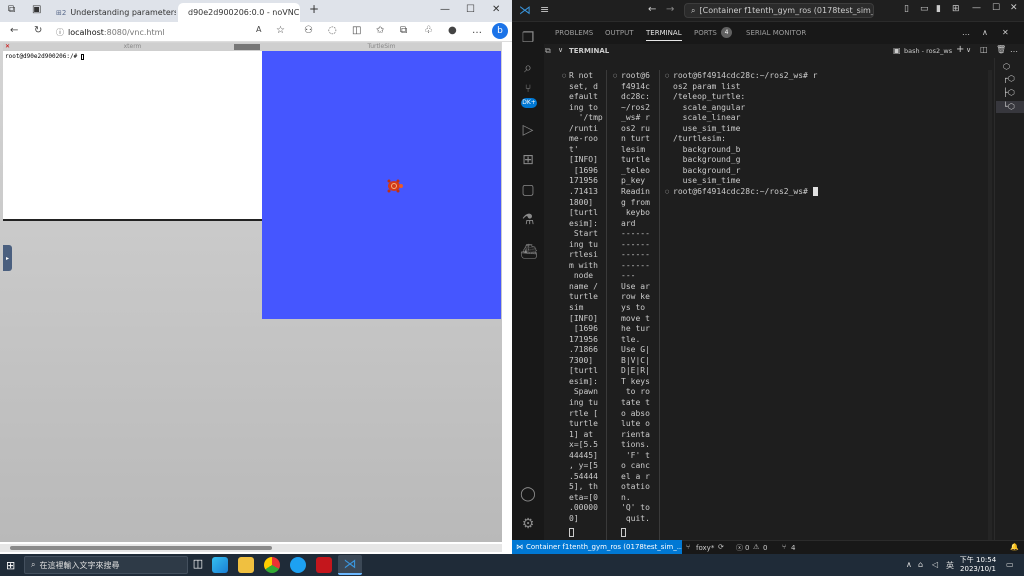 Image resolution: width=1024 pixels, height=576 pixels. I want to click on nav-forward-icon: →, so click(670, 9).